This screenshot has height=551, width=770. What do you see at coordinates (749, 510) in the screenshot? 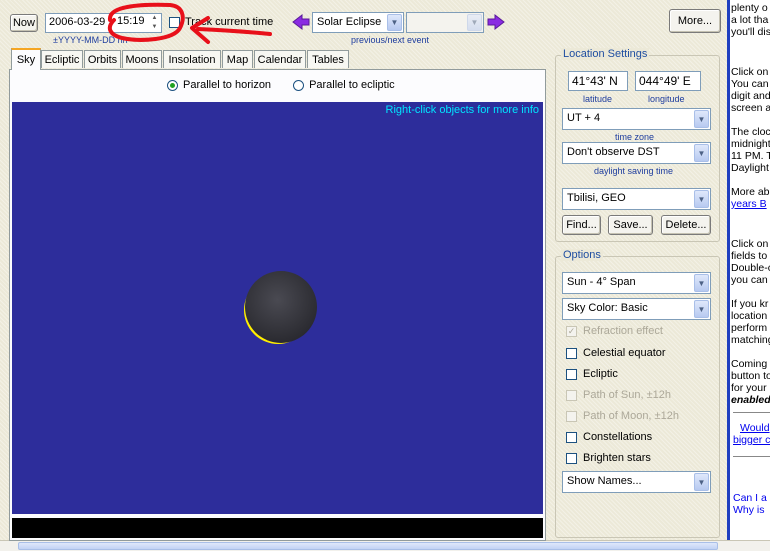
I see `help-link: Why is` at bounding box center [749, 510].